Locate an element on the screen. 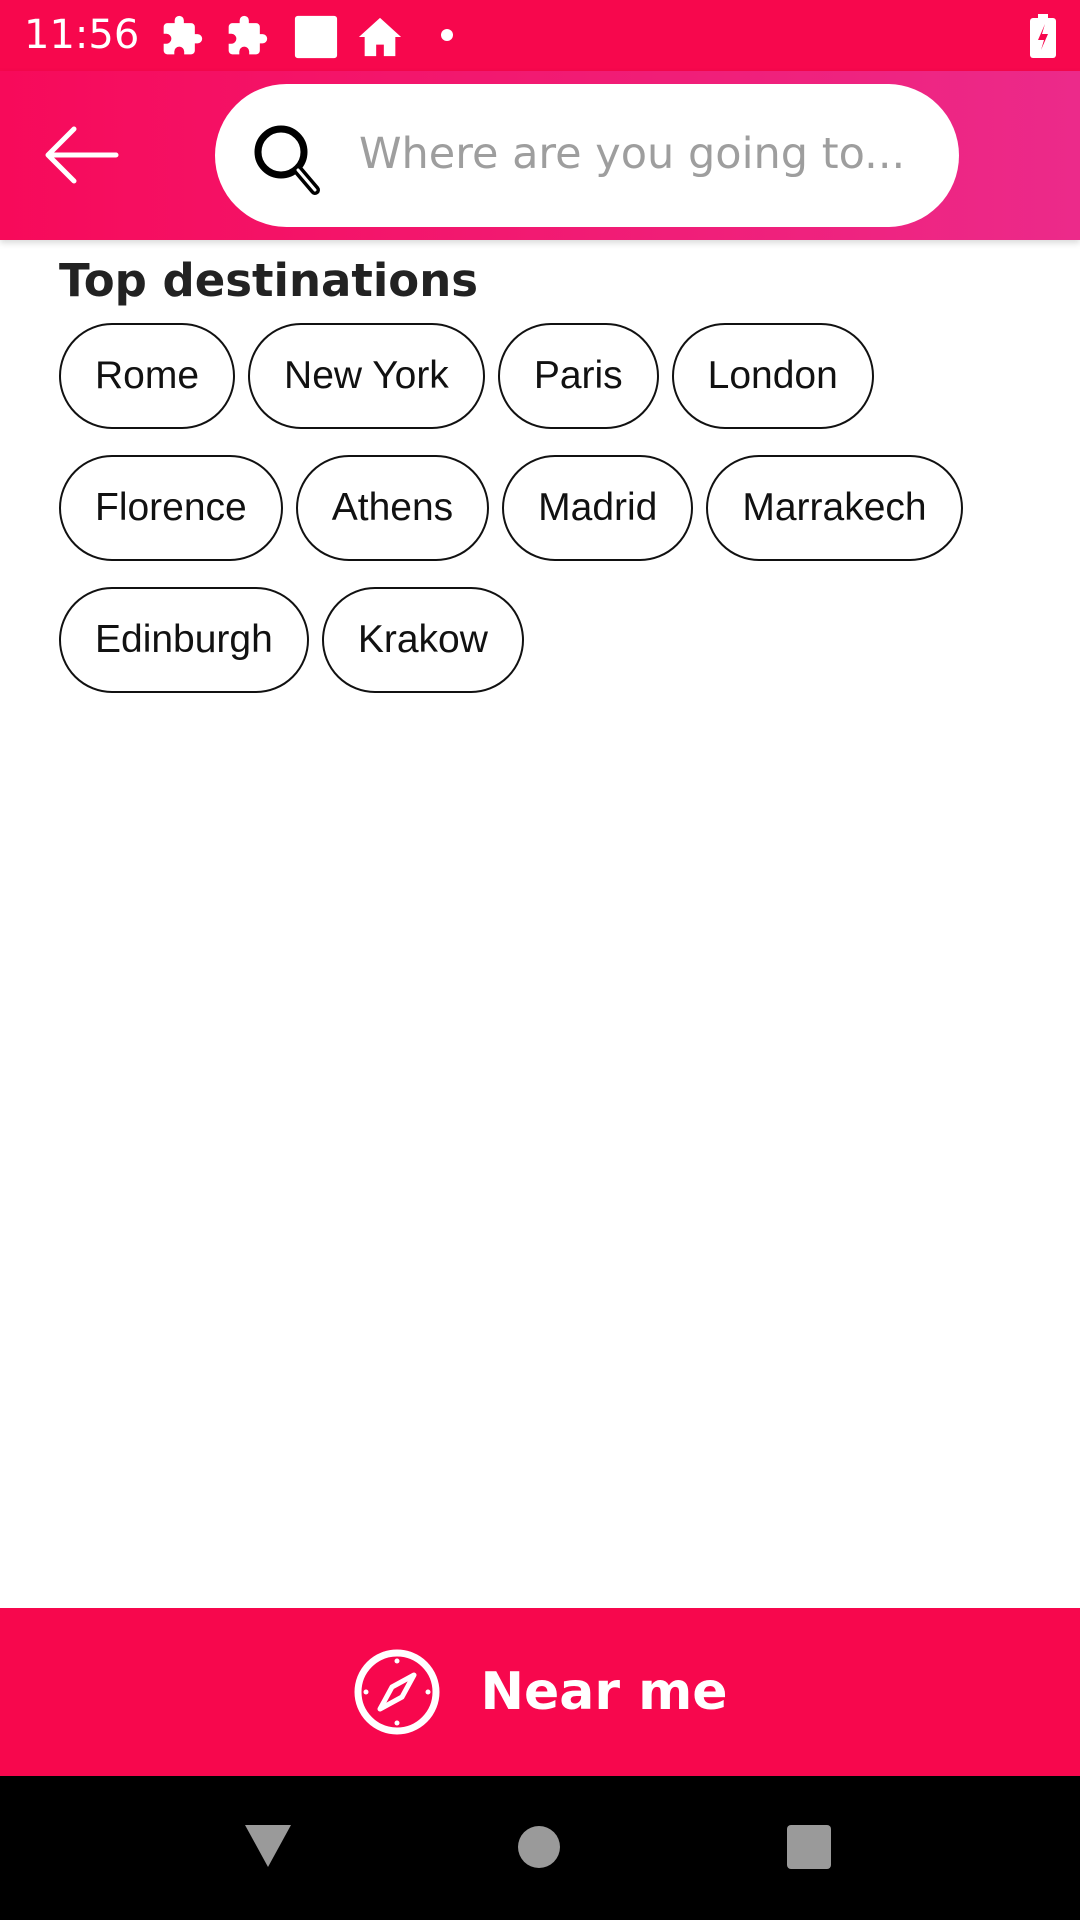  status-time: 11:56 is located at coordinates (82, 35).